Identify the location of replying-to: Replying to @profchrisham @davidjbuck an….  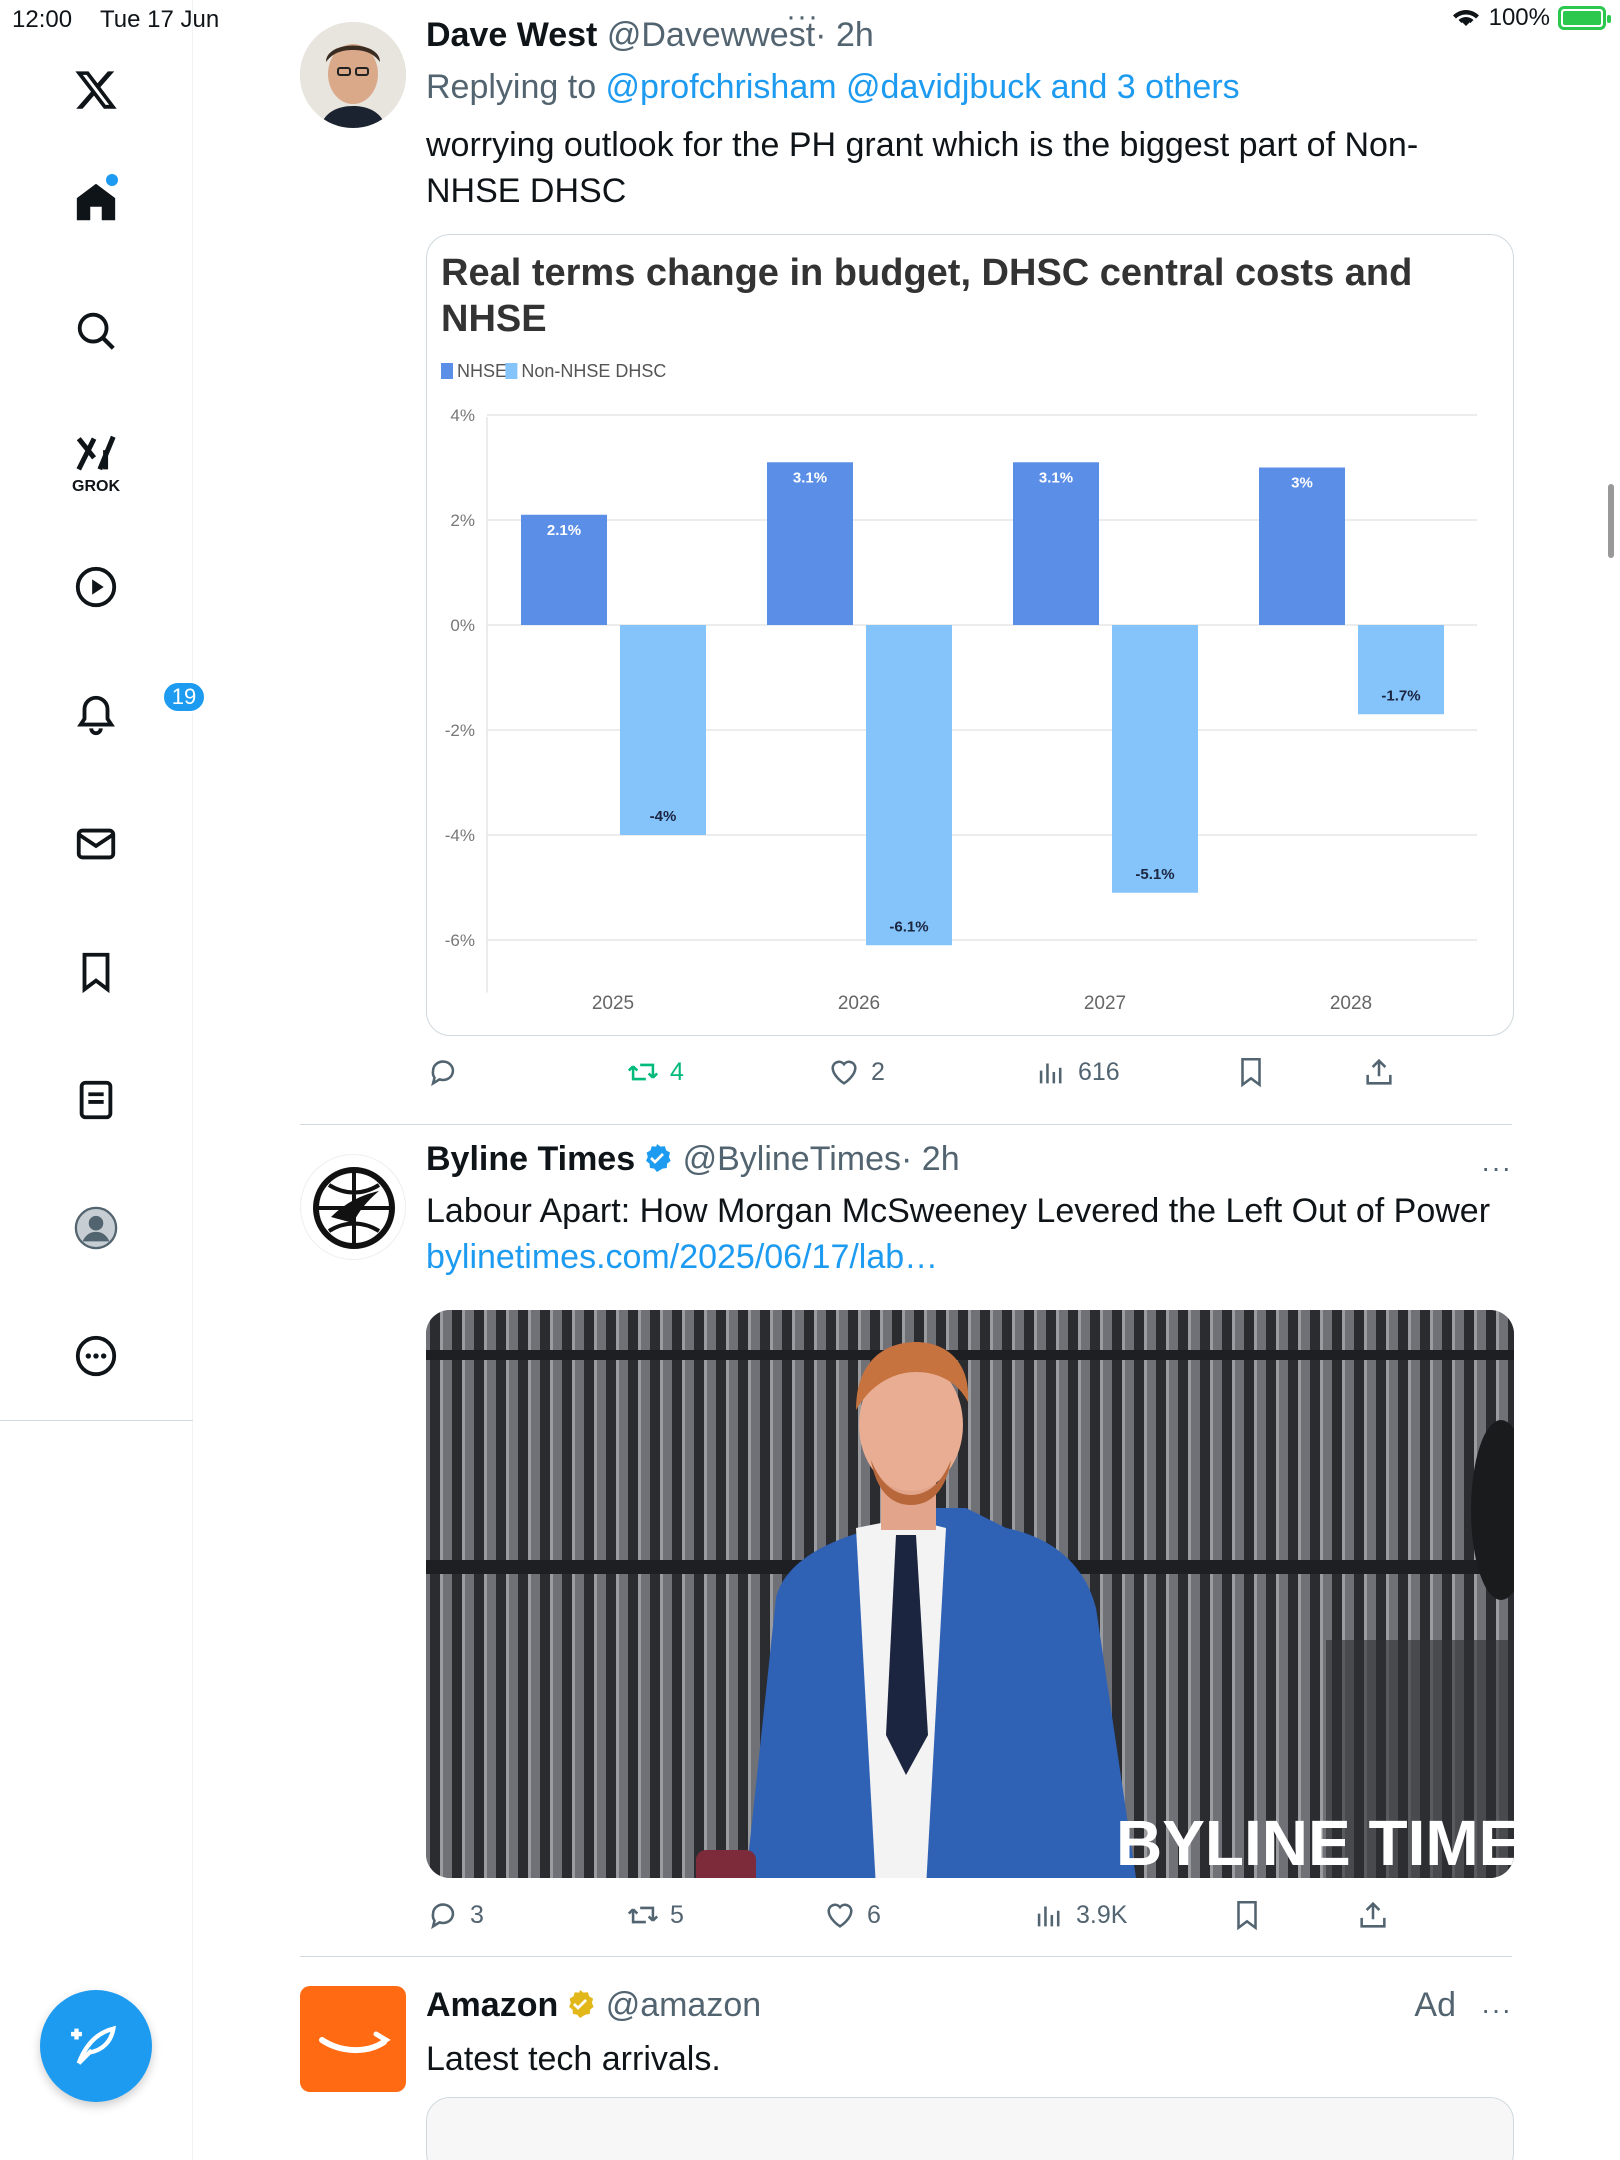
(966, 87).